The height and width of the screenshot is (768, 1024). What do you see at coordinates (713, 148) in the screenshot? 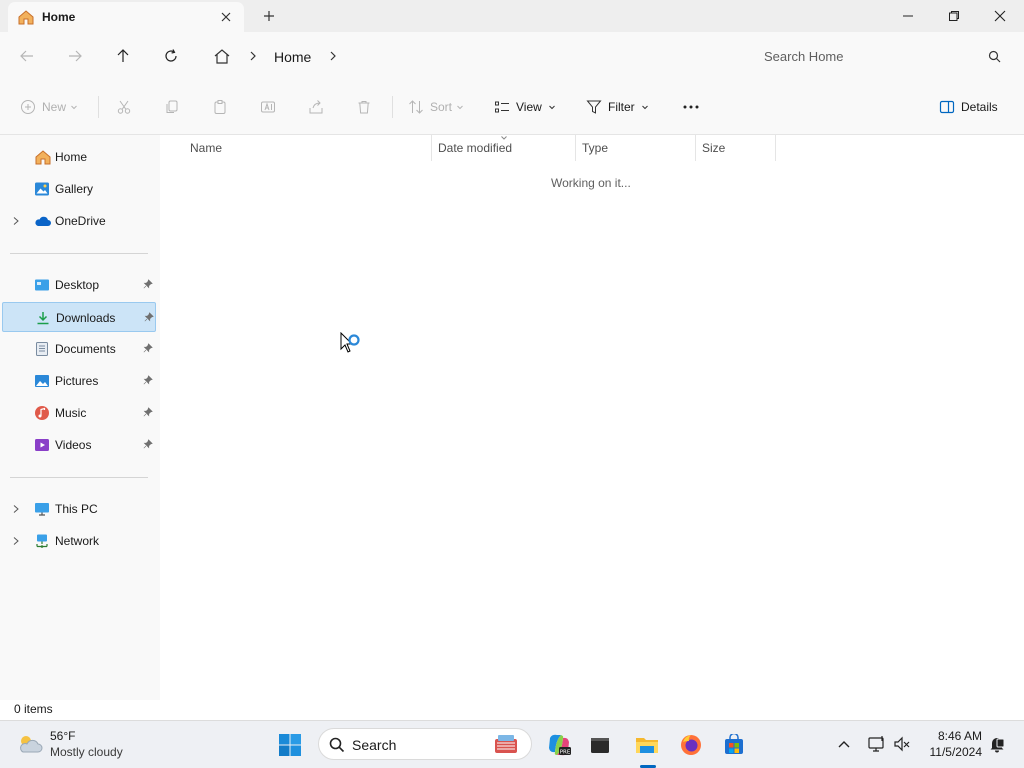
I see `column-header-size: Size` at bounding box center [713, 148].